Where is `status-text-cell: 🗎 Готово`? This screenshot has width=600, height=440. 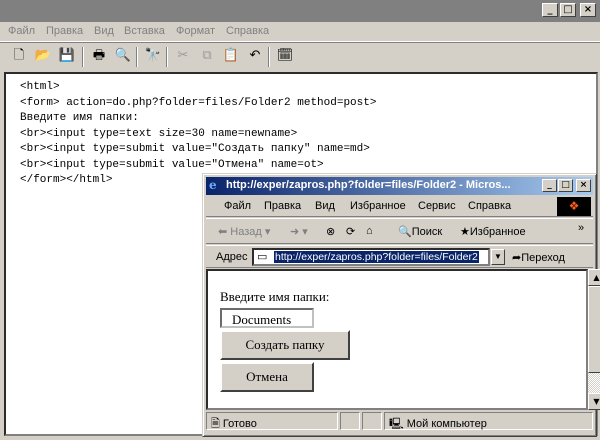
status-text-cell: 🗎 Готово is located at coordinates (272, 421).